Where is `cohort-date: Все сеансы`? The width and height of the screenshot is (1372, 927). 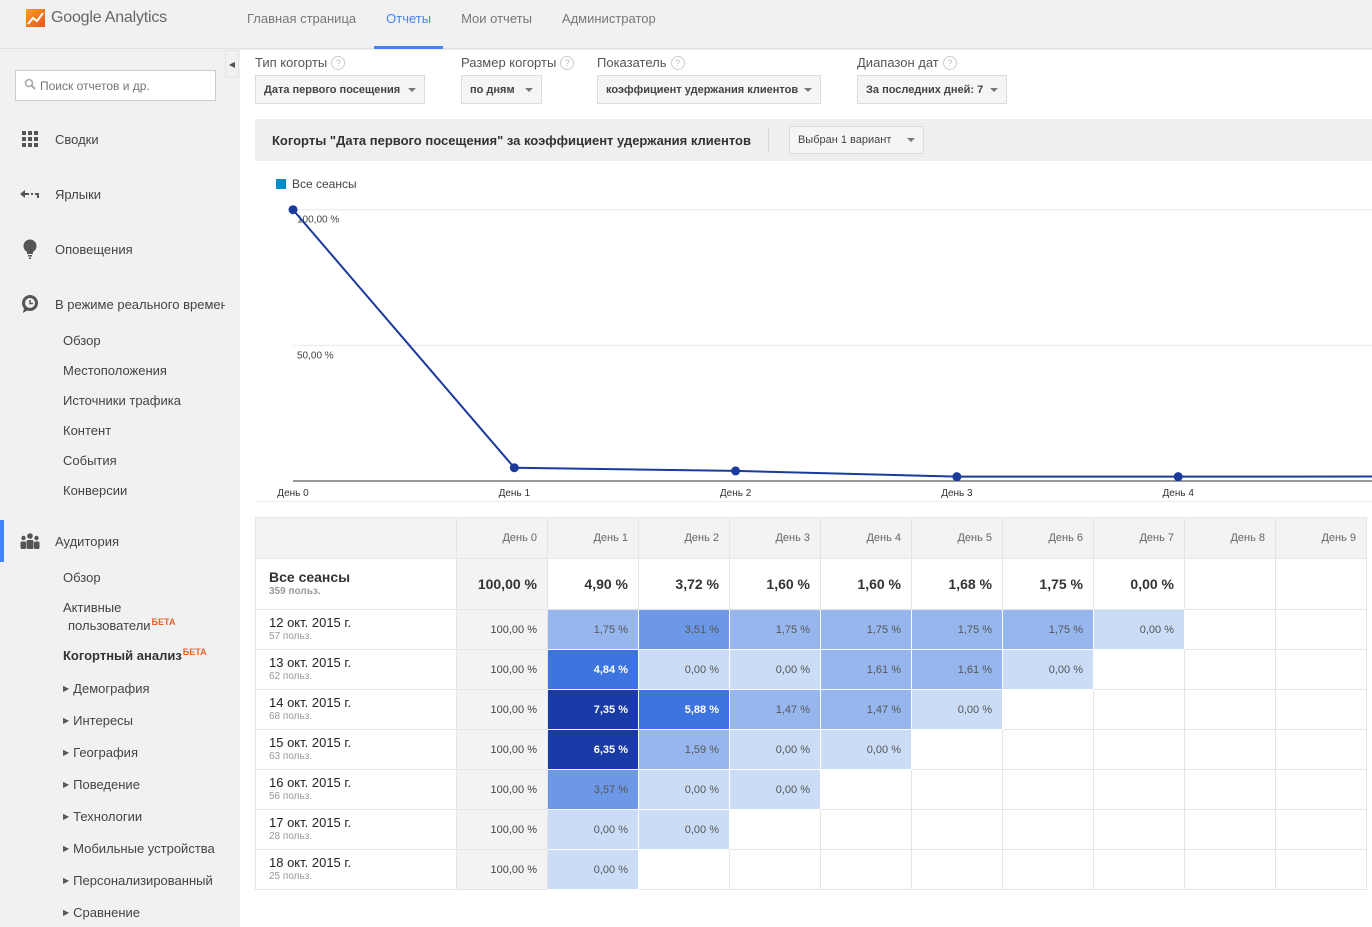
cohort-date: Все сеансы is located at coordinates (310, 576).